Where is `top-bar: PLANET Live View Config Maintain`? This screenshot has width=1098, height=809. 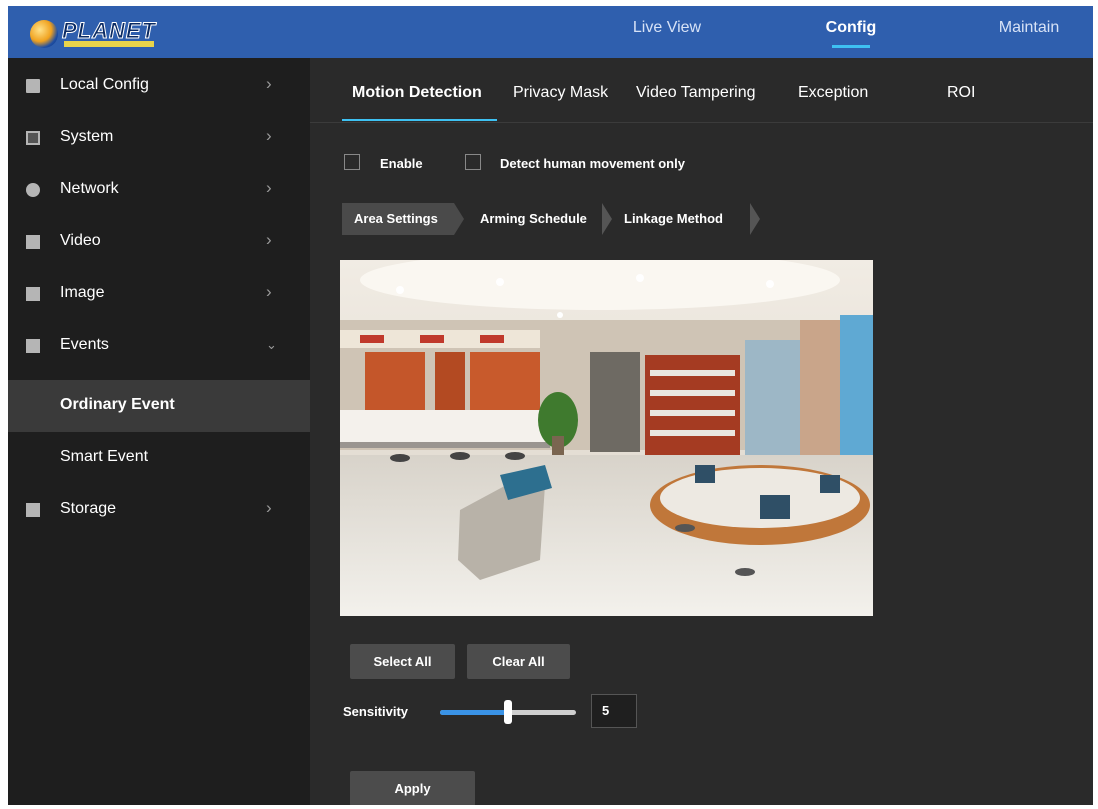
top-bar: PLANET Live View Config Maintain is located at coordinates (550, 32).